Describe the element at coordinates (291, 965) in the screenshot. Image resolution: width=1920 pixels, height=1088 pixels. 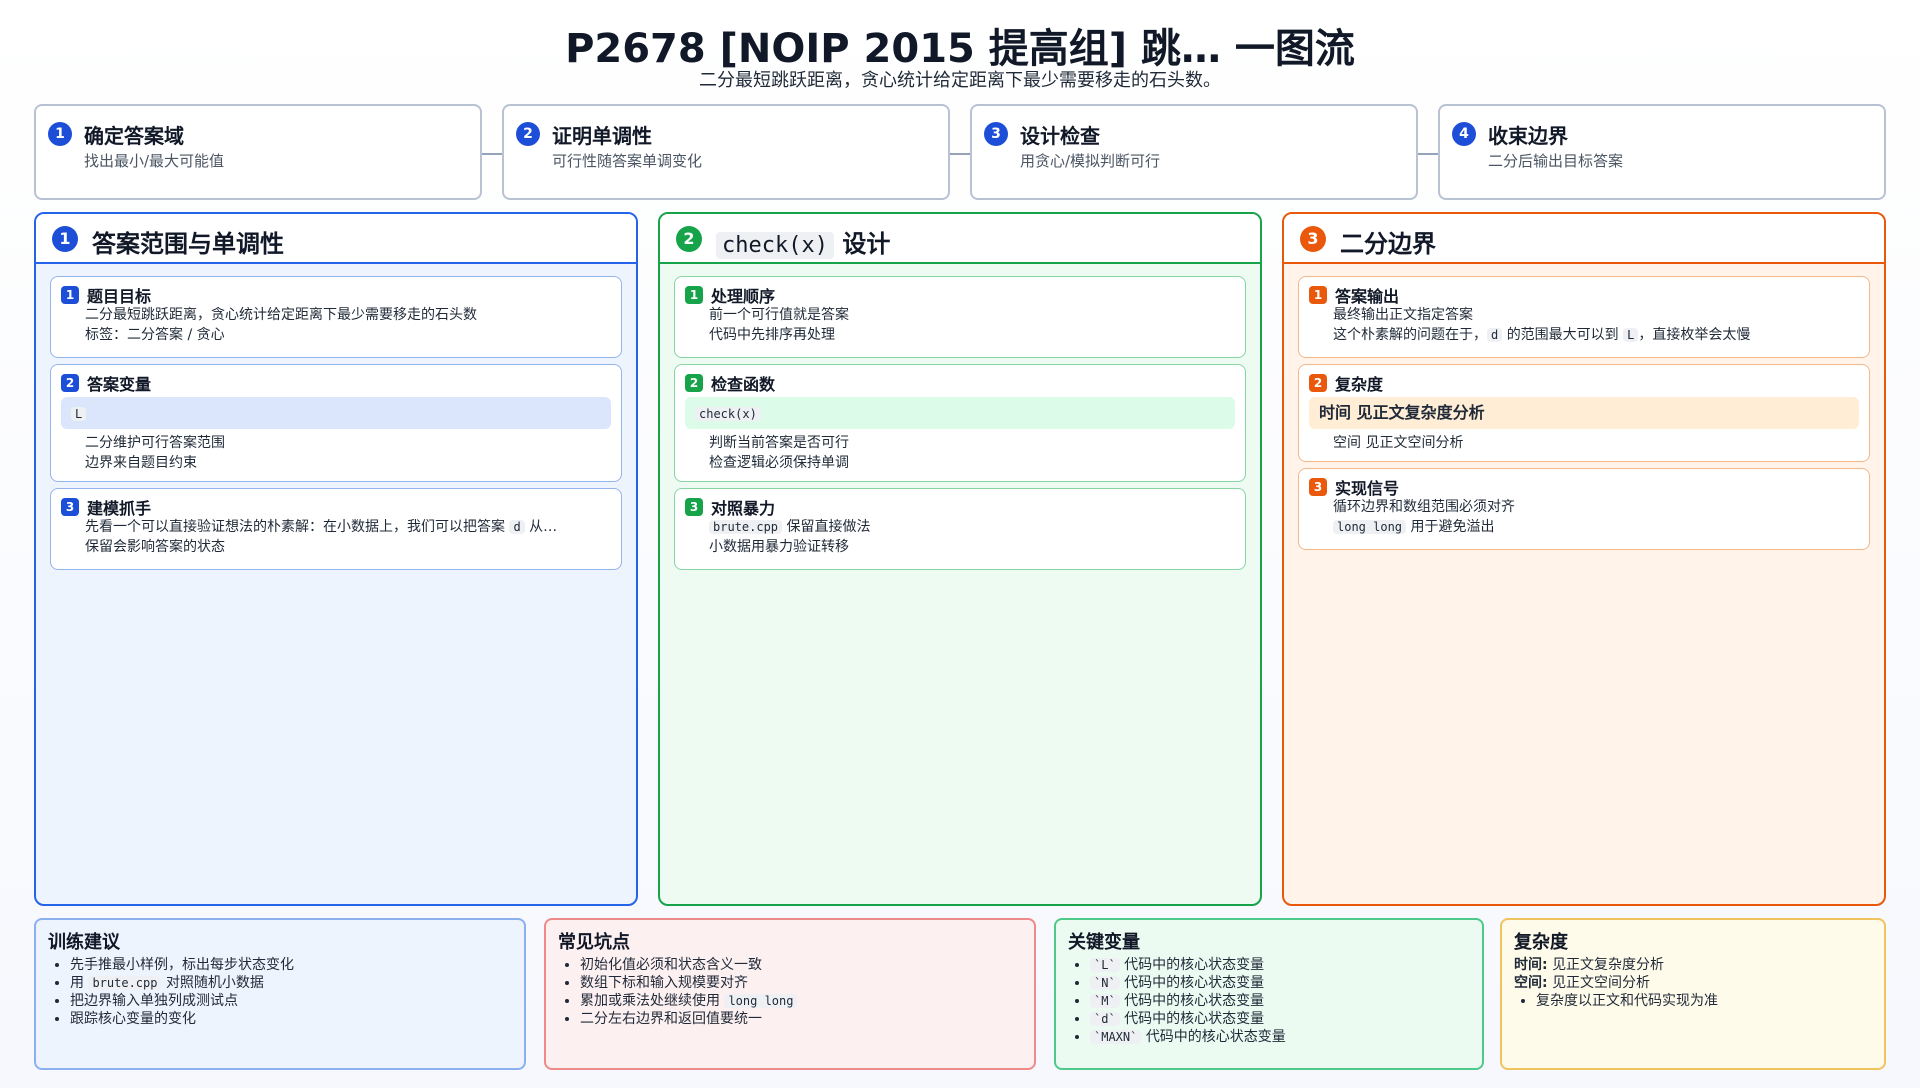
I see `list-item: 先手推最小样例，标出每步状态变化` at that location.